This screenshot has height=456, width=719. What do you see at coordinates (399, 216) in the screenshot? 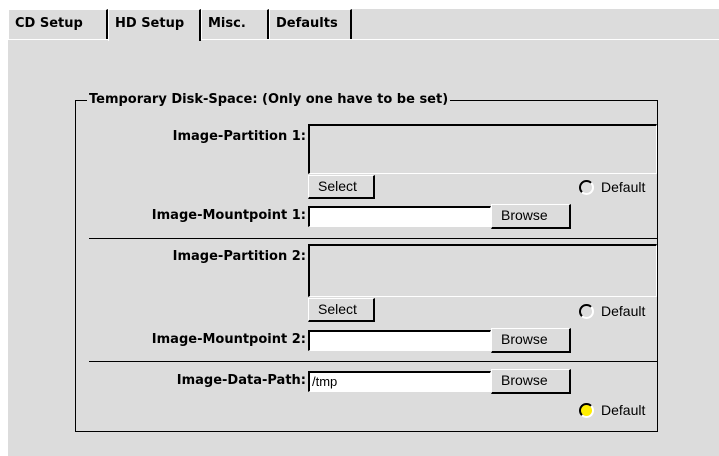
I see `image-mountpoint-1-input` at bounding box center [399, 216].